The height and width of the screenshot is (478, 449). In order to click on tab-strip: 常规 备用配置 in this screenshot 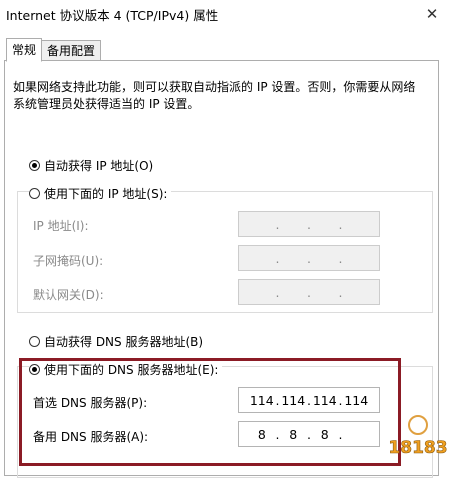, I will do `click(54, 50)`.